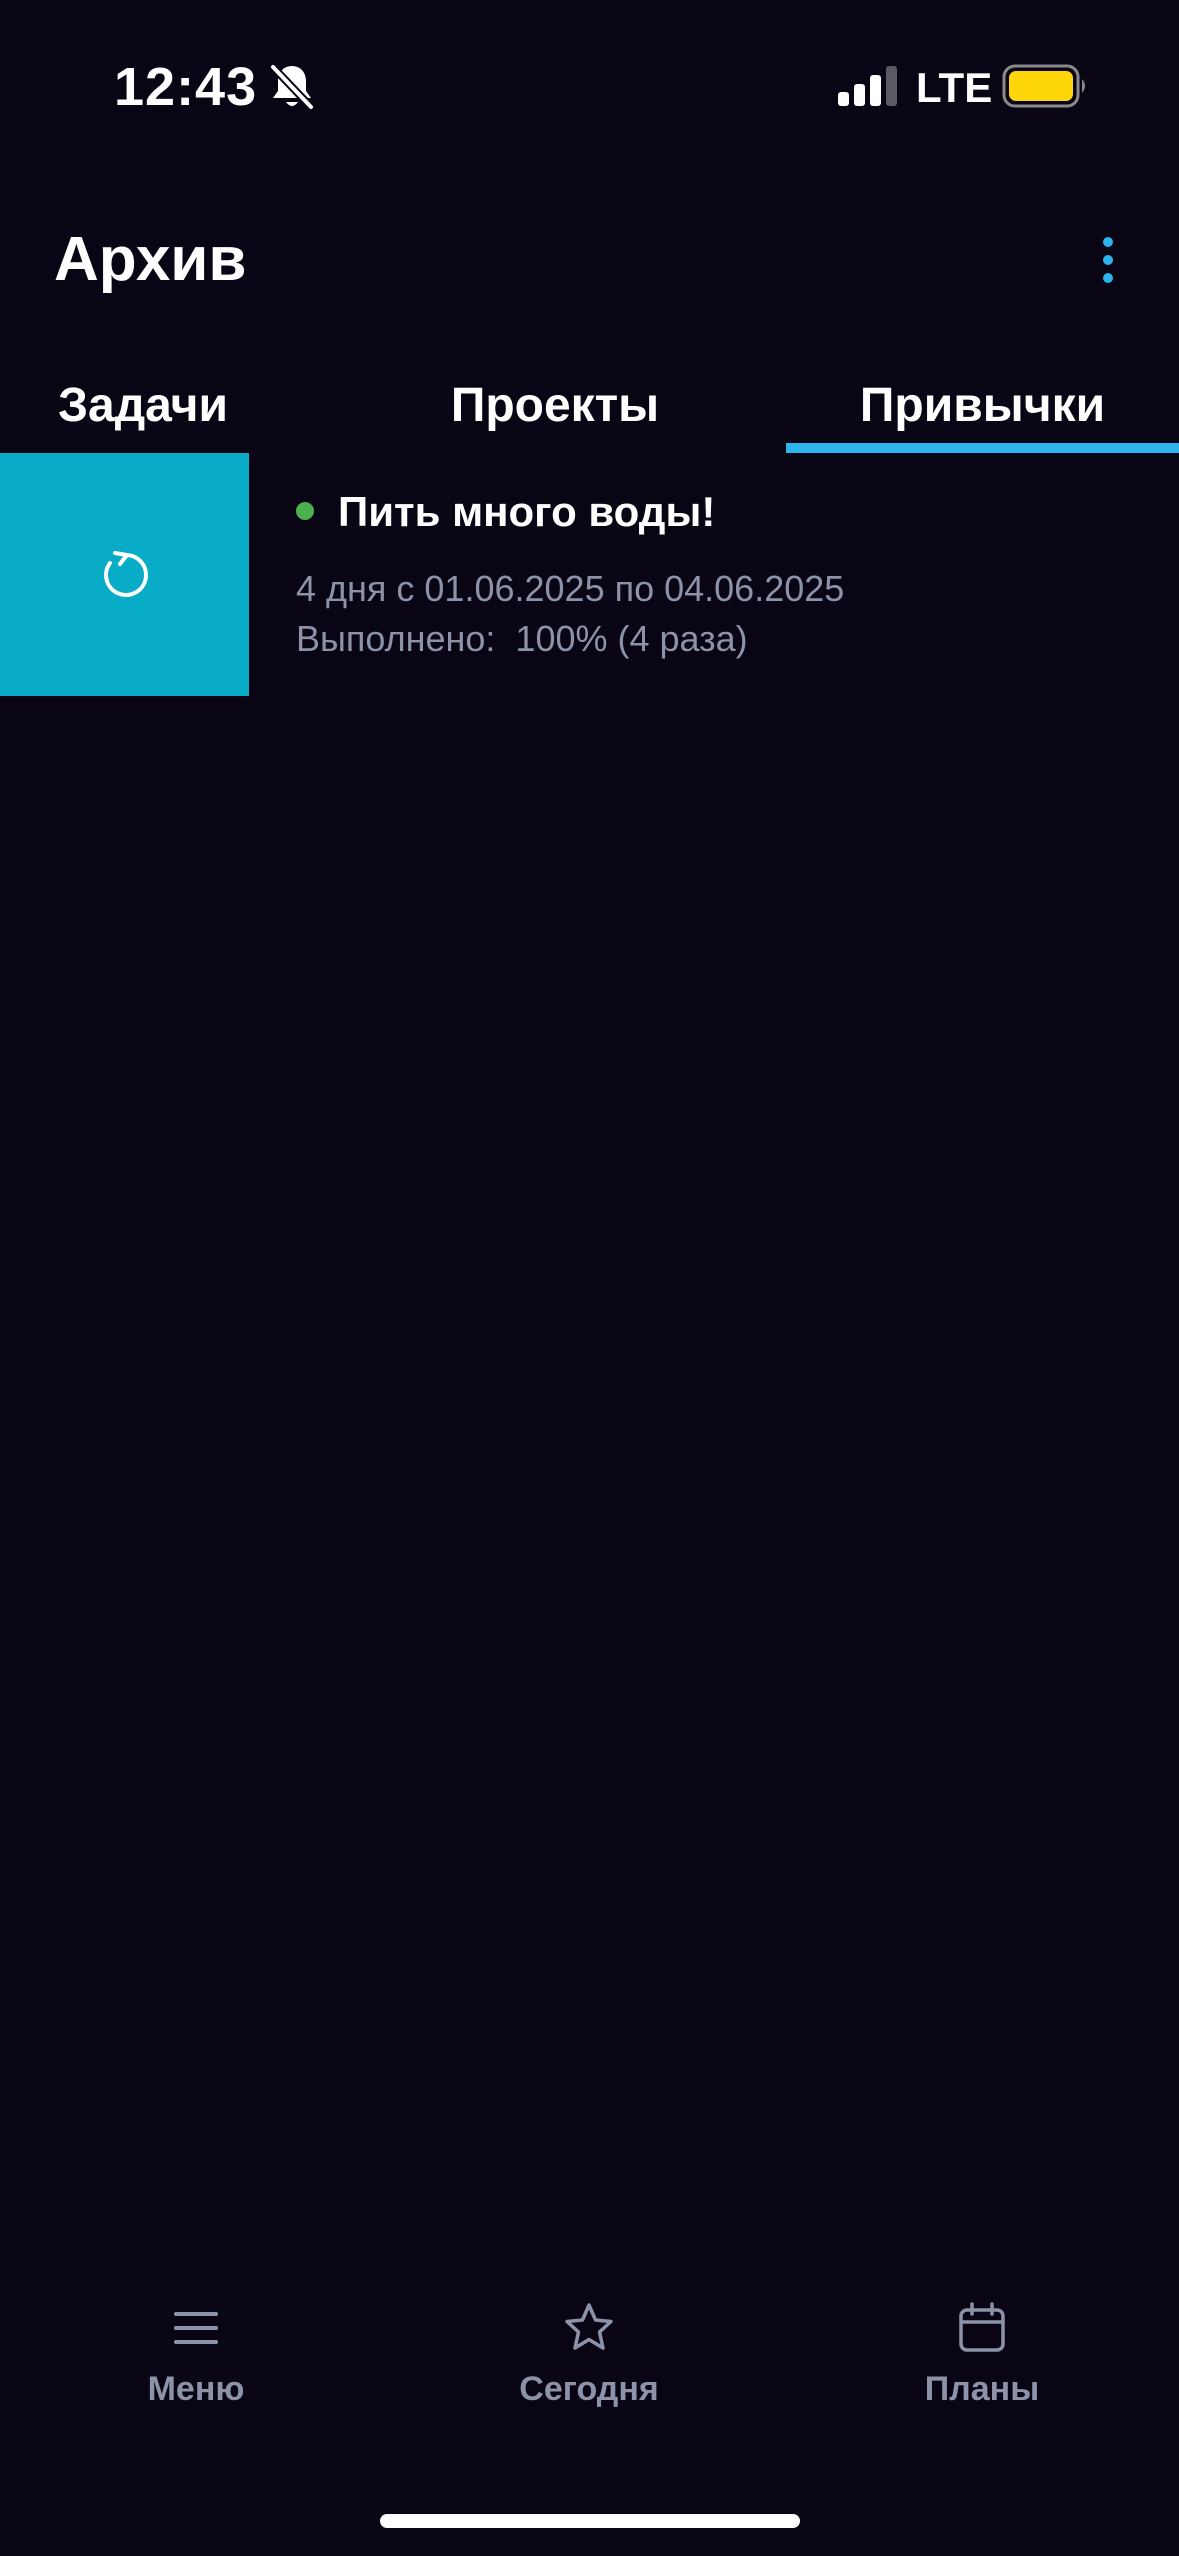 This screenshot has height=2556, width=1179. What do you see at coordinates (867, 86) in the screenshot?
I see `signal-icon` at bounding box center [867, 86].